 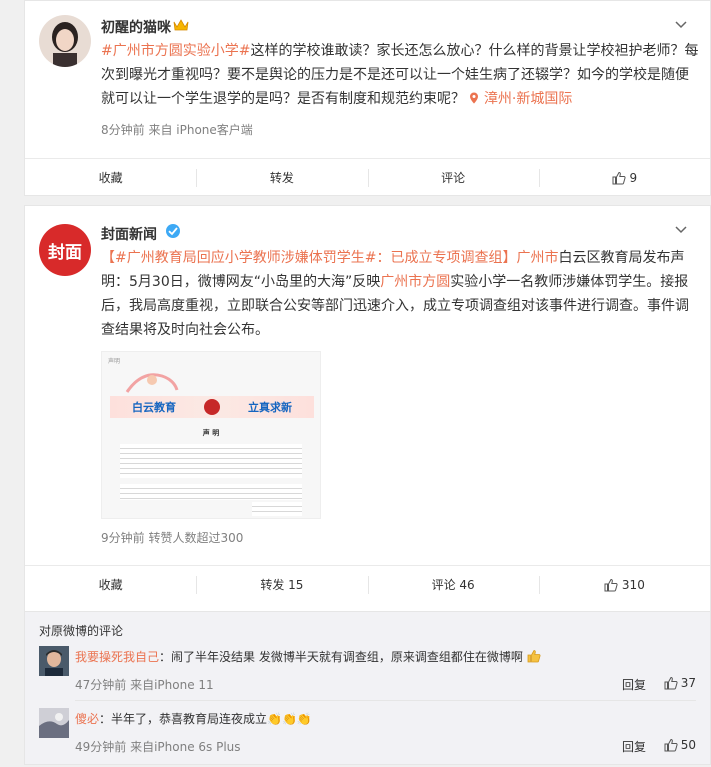 What do you see at coordinates (688, 683) in the screenshot?
I see `comment-like-count: 37` at bounding box center [688, 683].